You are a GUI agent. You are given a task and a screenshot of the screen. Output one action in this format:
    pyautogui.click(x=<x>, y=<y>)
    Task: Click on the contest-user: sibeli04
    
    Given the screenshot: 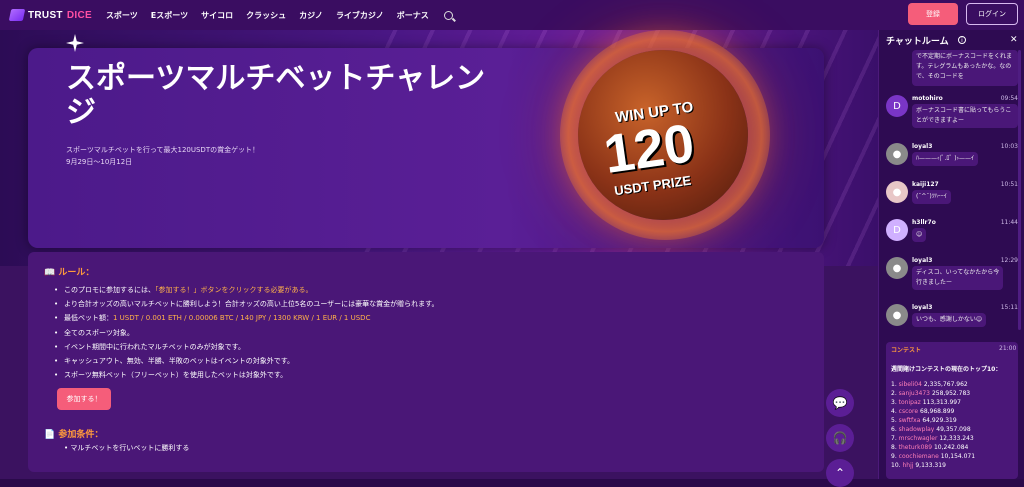 What is the action you would take?
    pyautogui.click(x=910, y=384)
    